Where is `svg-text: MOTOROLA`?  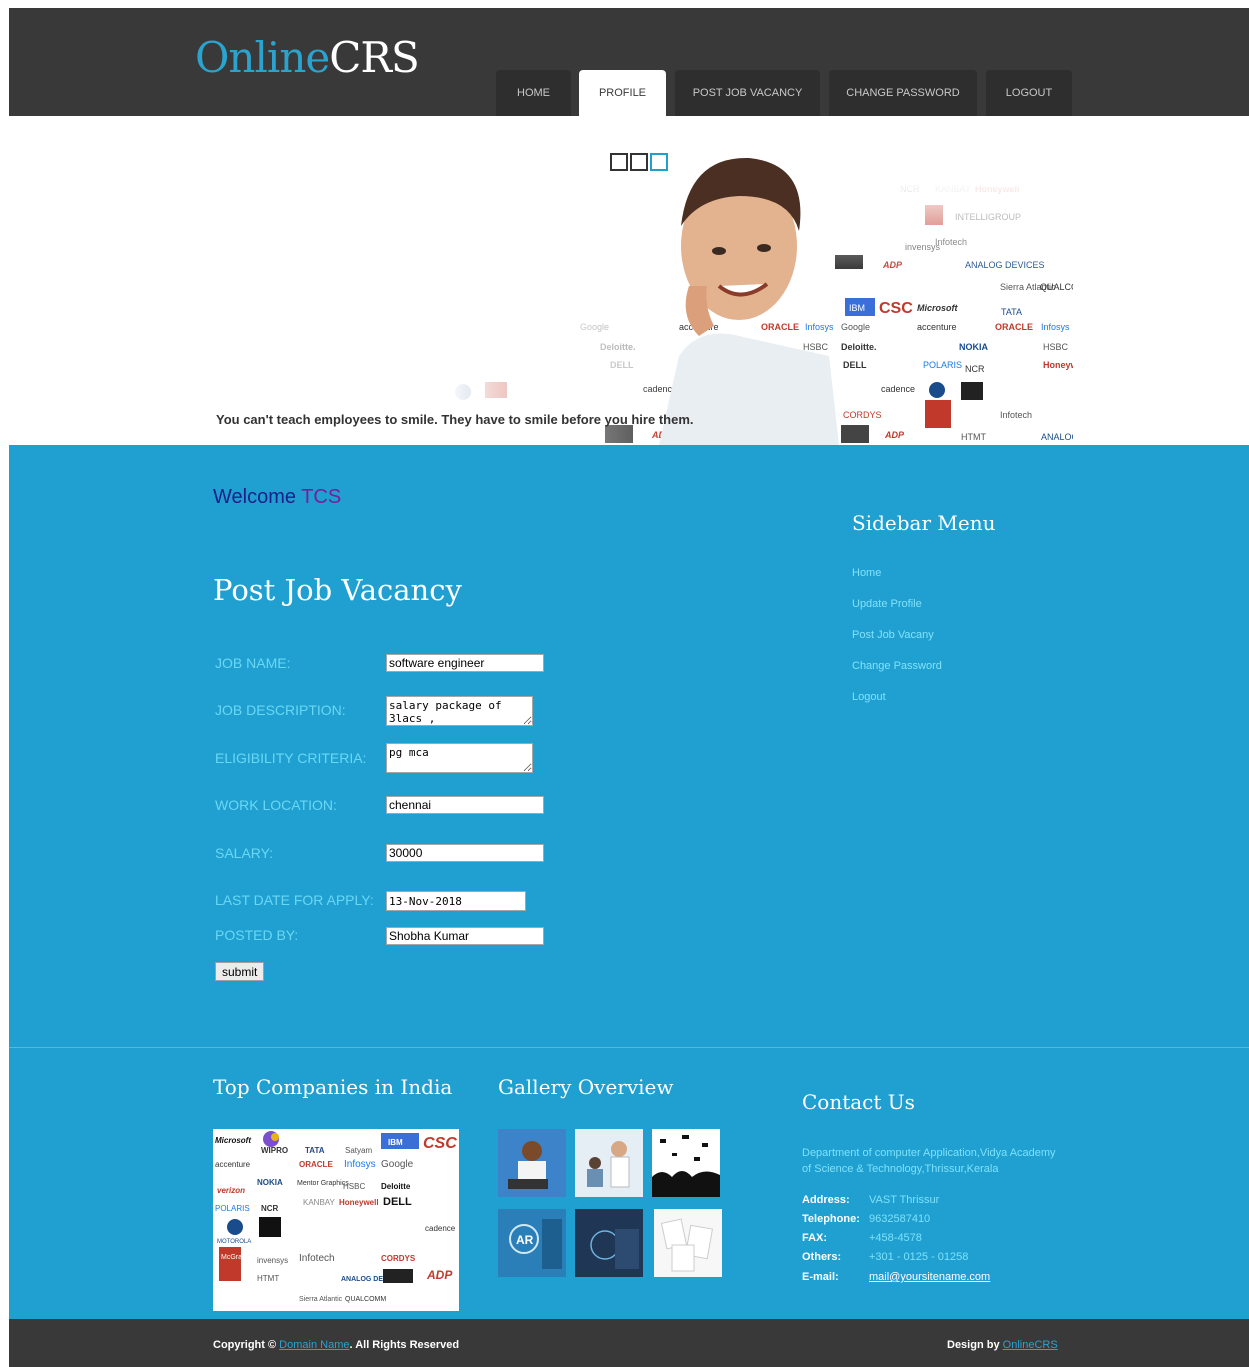
svg-text: MOTOROLA is located at coordinates (234, 1242).